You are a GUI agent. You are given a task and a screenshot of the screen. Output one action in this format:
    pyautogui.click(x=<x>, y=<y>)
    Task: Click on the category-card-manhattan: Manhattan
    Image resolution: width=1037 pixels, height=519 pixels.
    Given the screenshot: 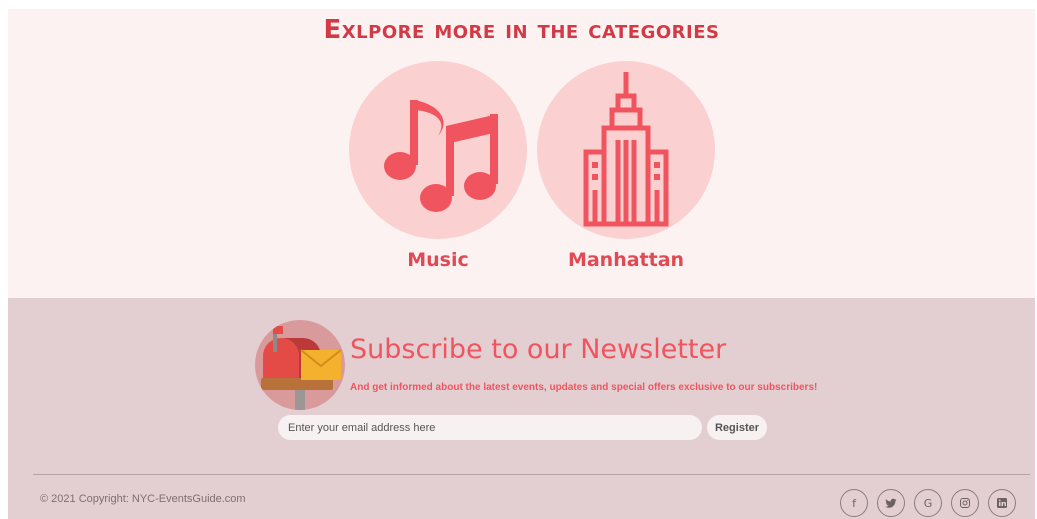 What is the action you would take?
    pyautogui.click(x=626, y=166)
    